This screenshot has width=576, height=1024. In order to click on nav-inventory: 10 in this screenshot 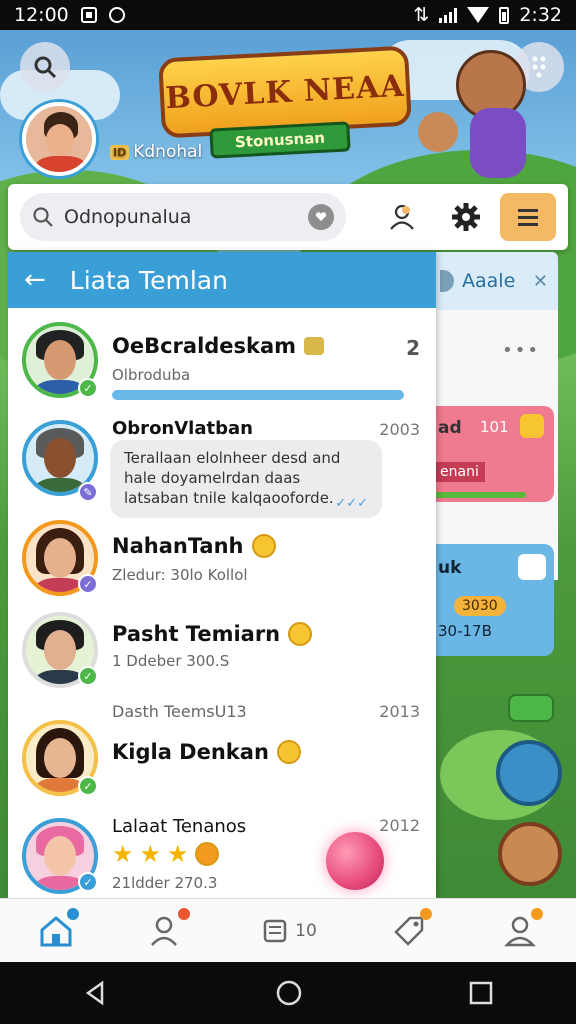, I will do `click(288, 931)`.